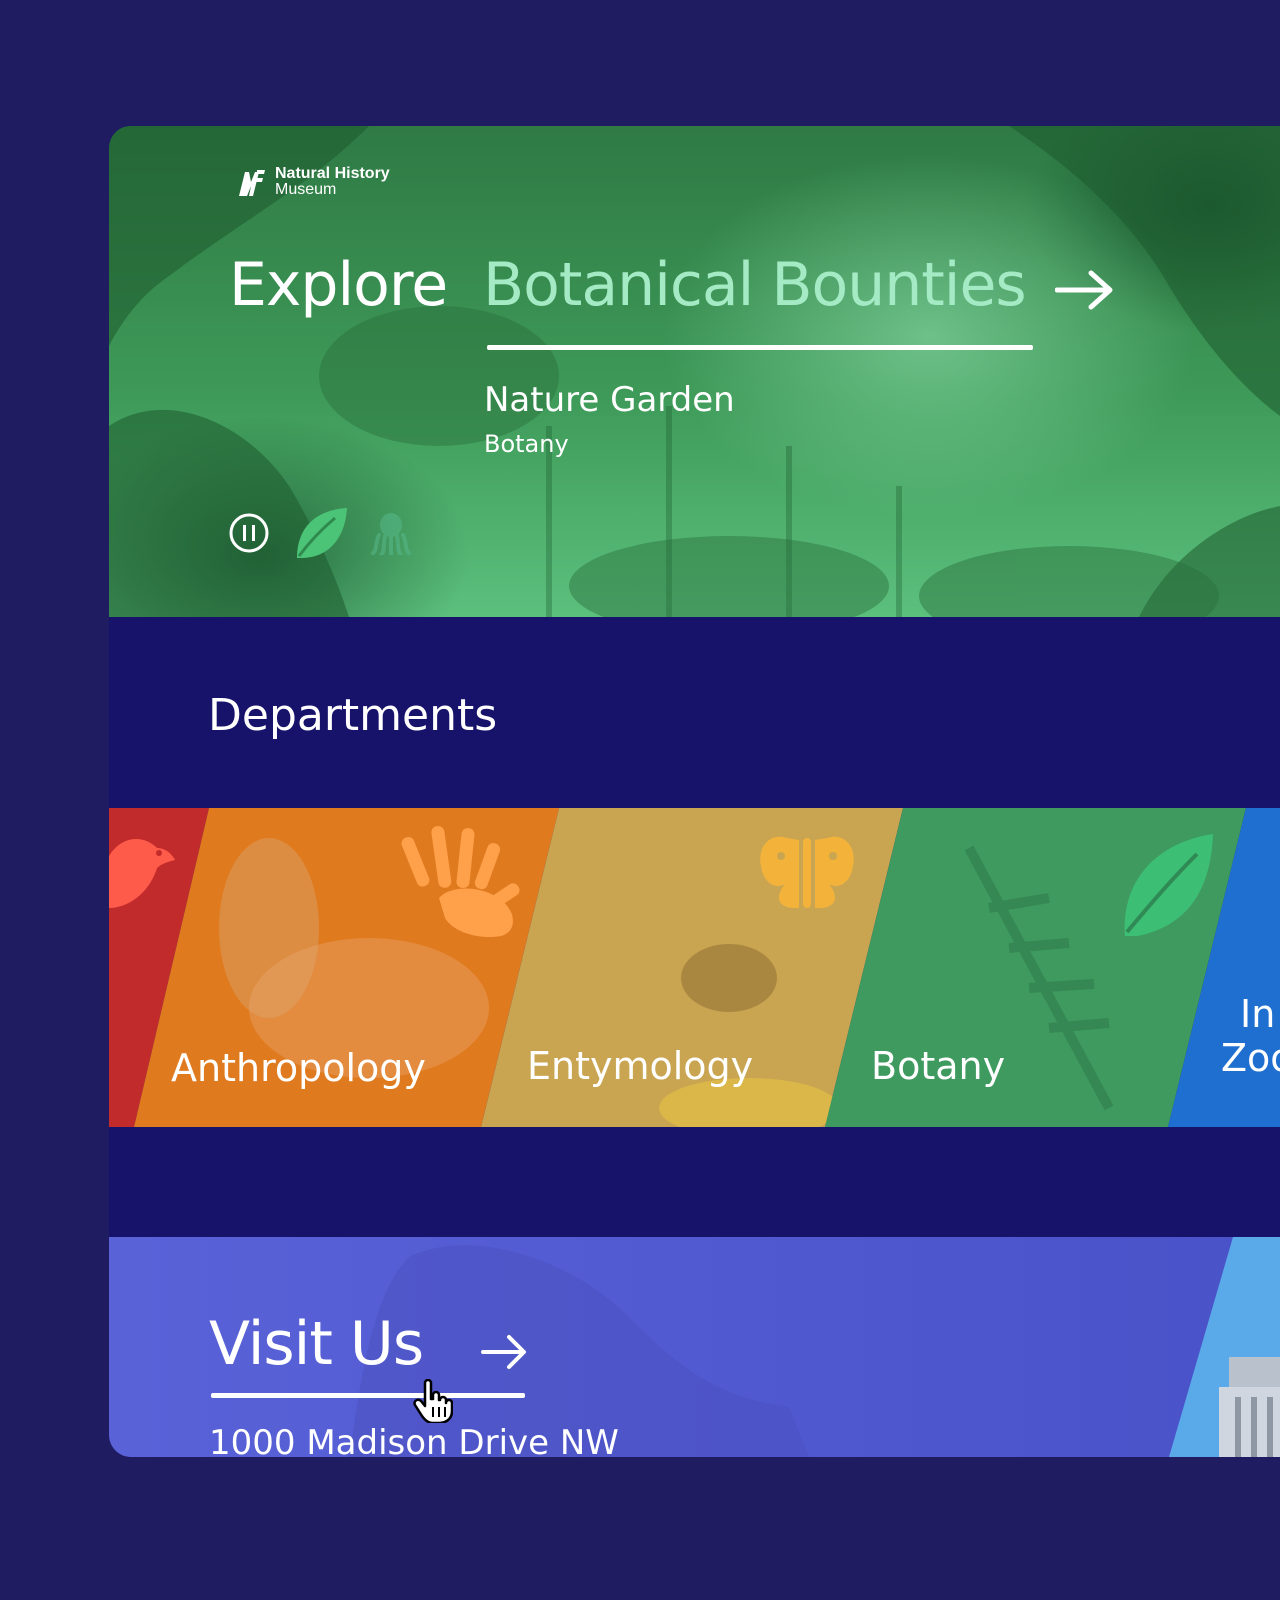  What do you see at coordinates (298, 1068) in the screenshot?
I see `dept-label-anthropology: Anthropology` at bounding box center [298, 1068].